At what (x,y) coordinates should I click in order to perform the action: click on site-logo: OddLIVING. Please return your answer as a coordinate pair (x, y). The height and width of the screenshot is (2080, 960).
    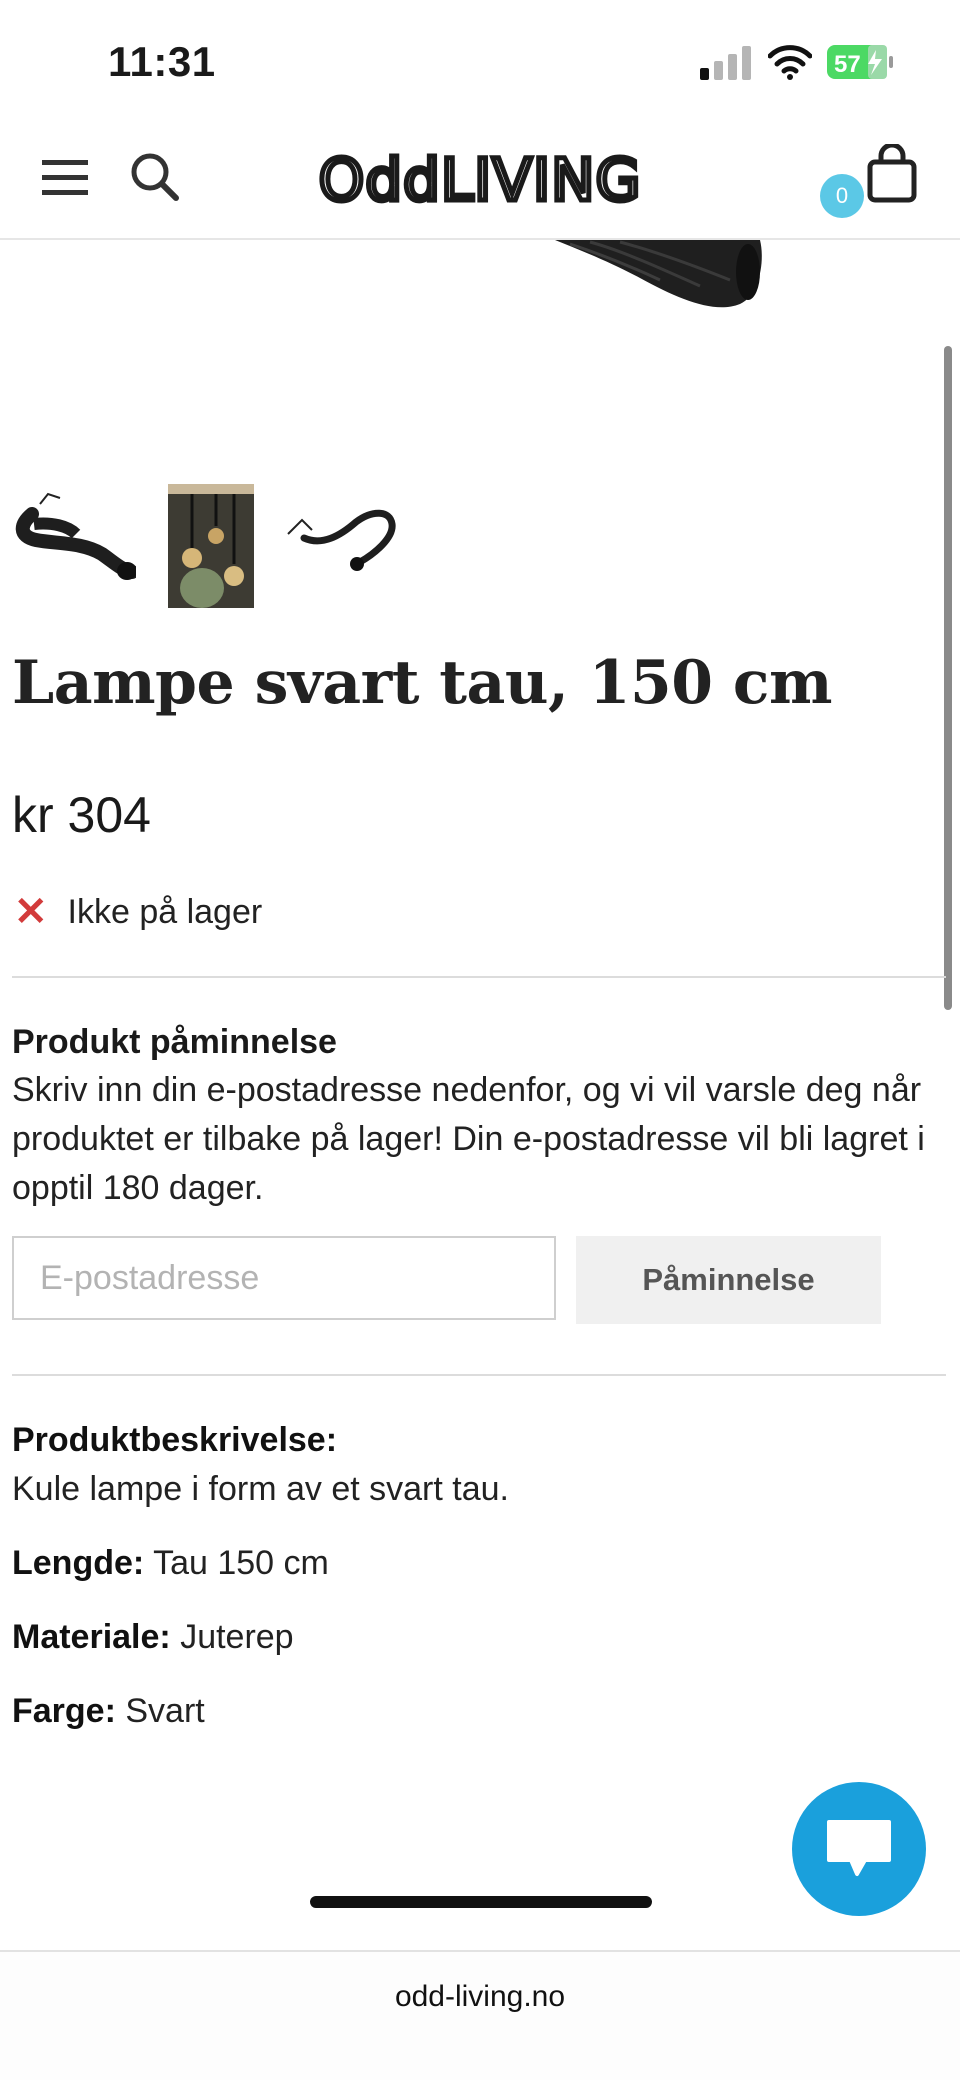
    Looking at the image, I should click on (480, 179).